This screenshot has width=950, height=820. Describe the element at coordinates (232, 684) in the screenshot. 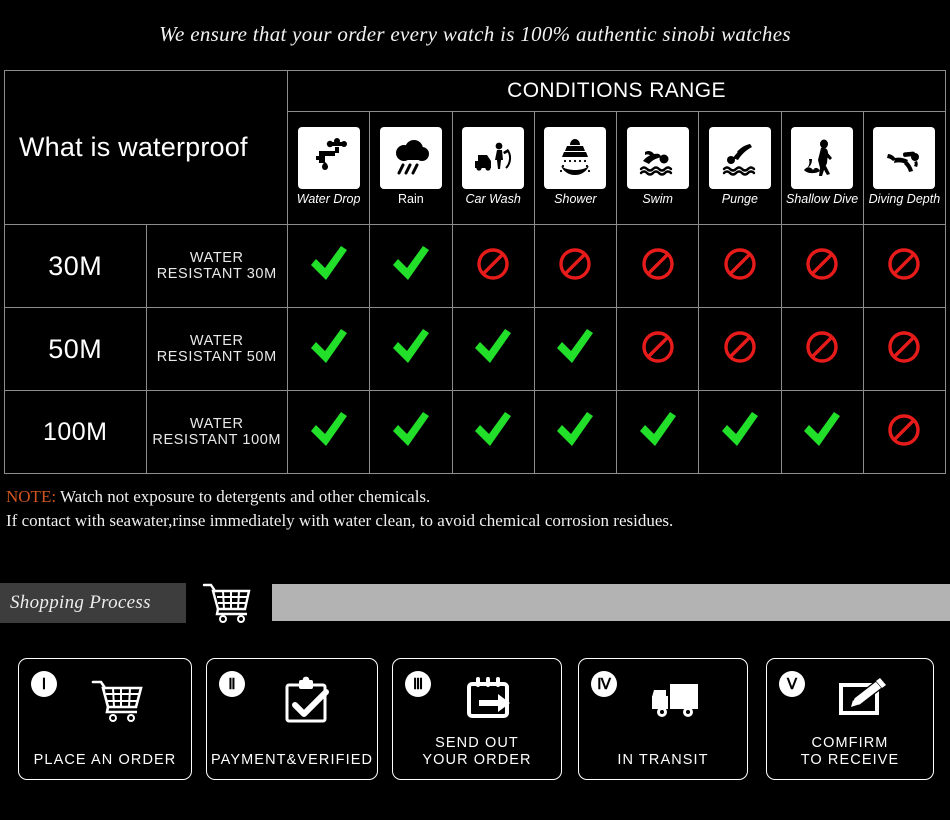

I see `step-numeral-badge: Ⅱ` at that location.